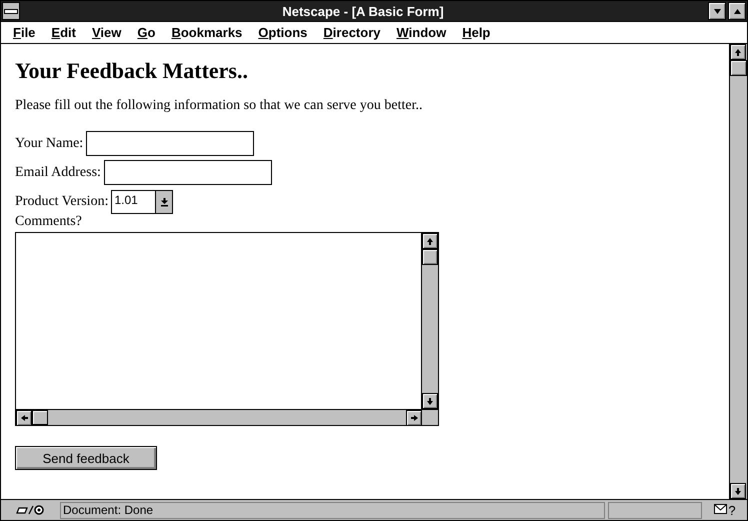 The width and height of the screenshot is (748, 521). Describe the element at coordinates (142, 202) in the screenshot. I see `version-dropdown: 1.01` at that location.